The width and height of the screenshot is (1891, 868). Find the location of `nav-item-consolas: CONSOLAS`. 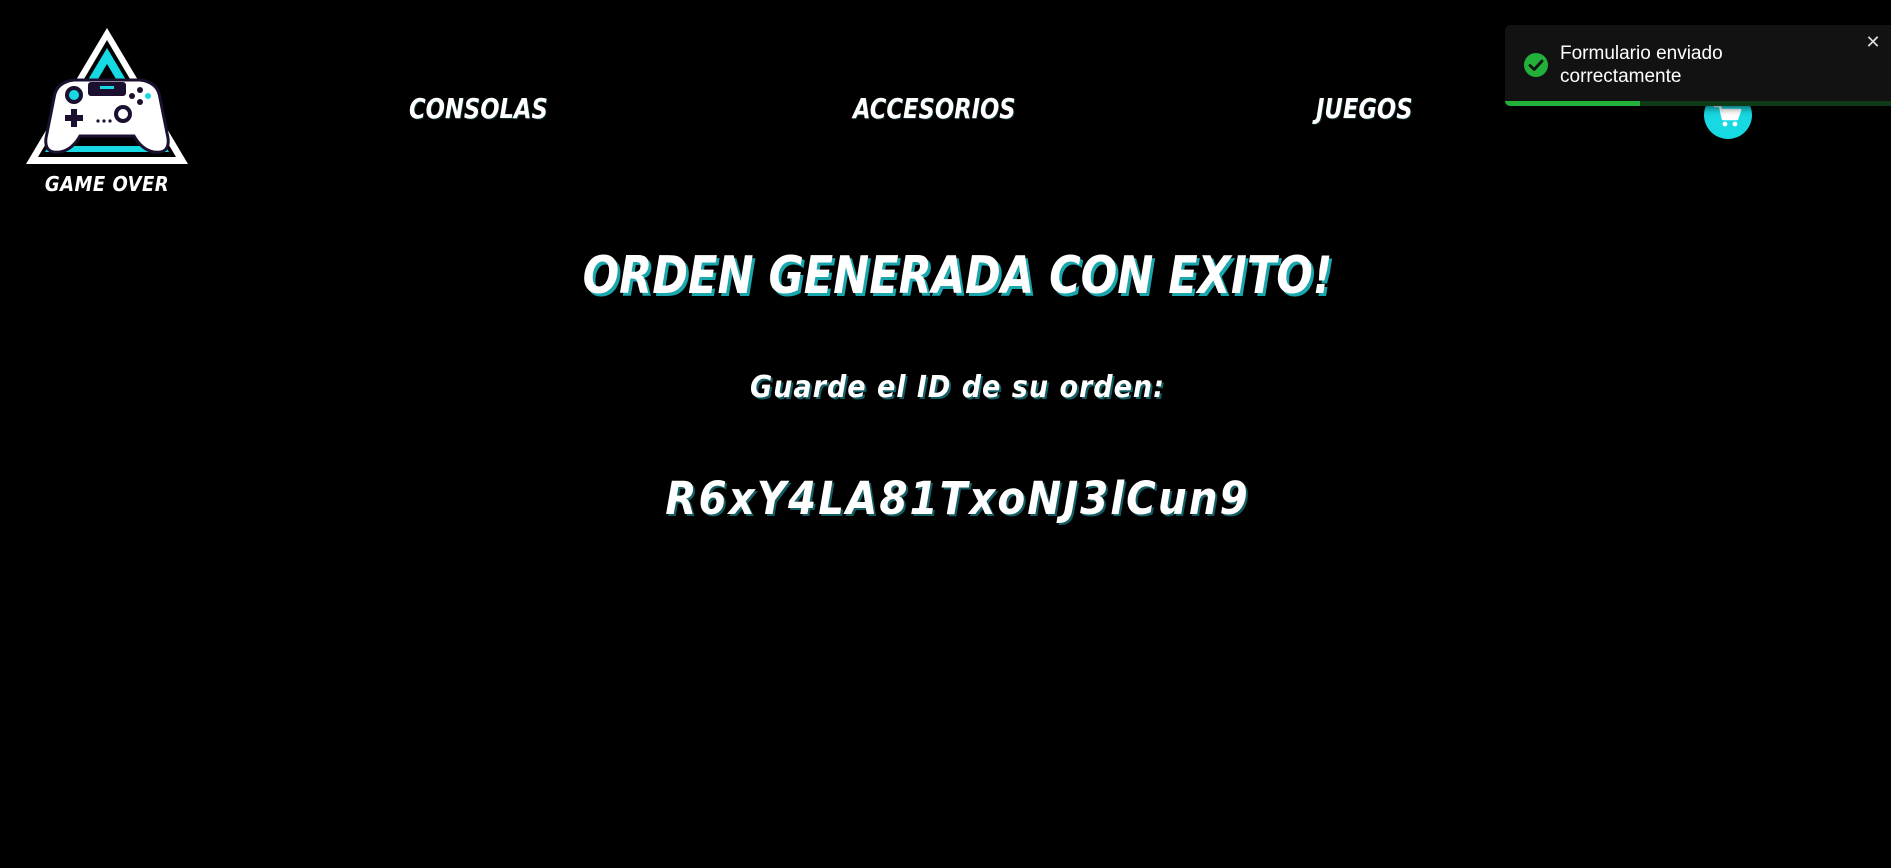

nav-item-consolas: CONSOLAS is located at coordinates (478, 108).